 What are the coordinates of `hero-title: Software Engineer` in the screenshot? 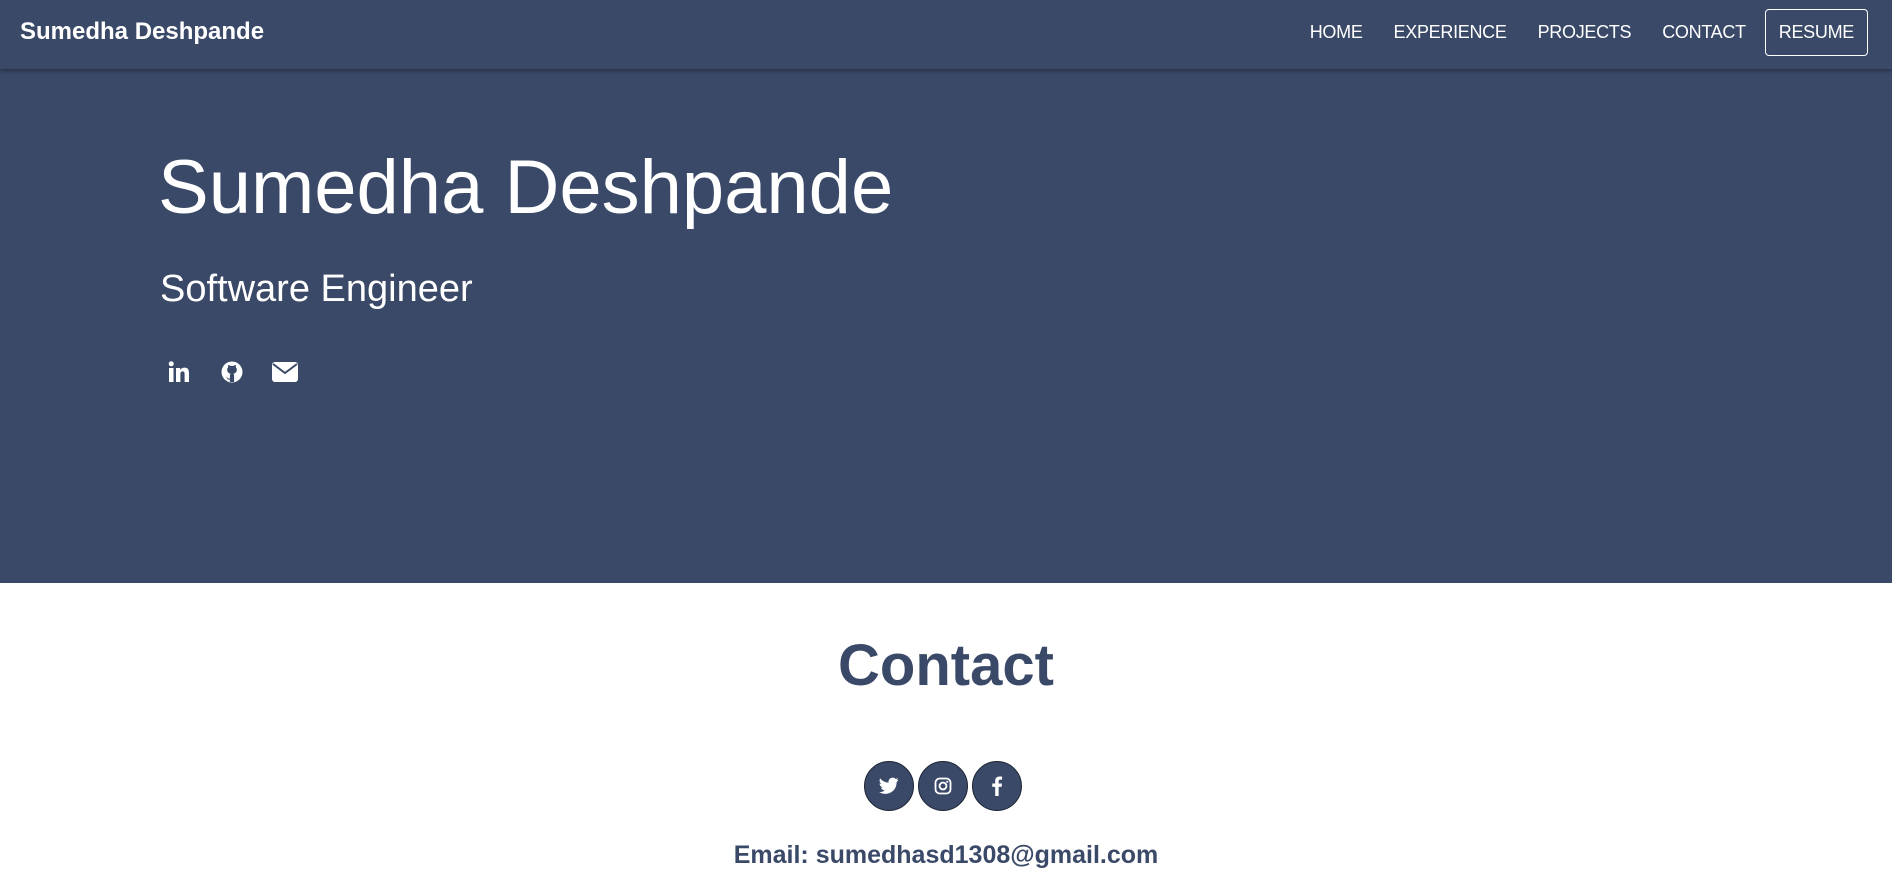 It's located at (316, 289).